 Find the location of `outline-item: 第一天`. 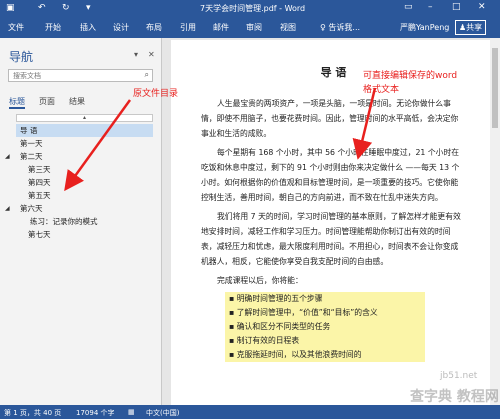

outline-item: 第一天 is located at coordinates (84, 143).